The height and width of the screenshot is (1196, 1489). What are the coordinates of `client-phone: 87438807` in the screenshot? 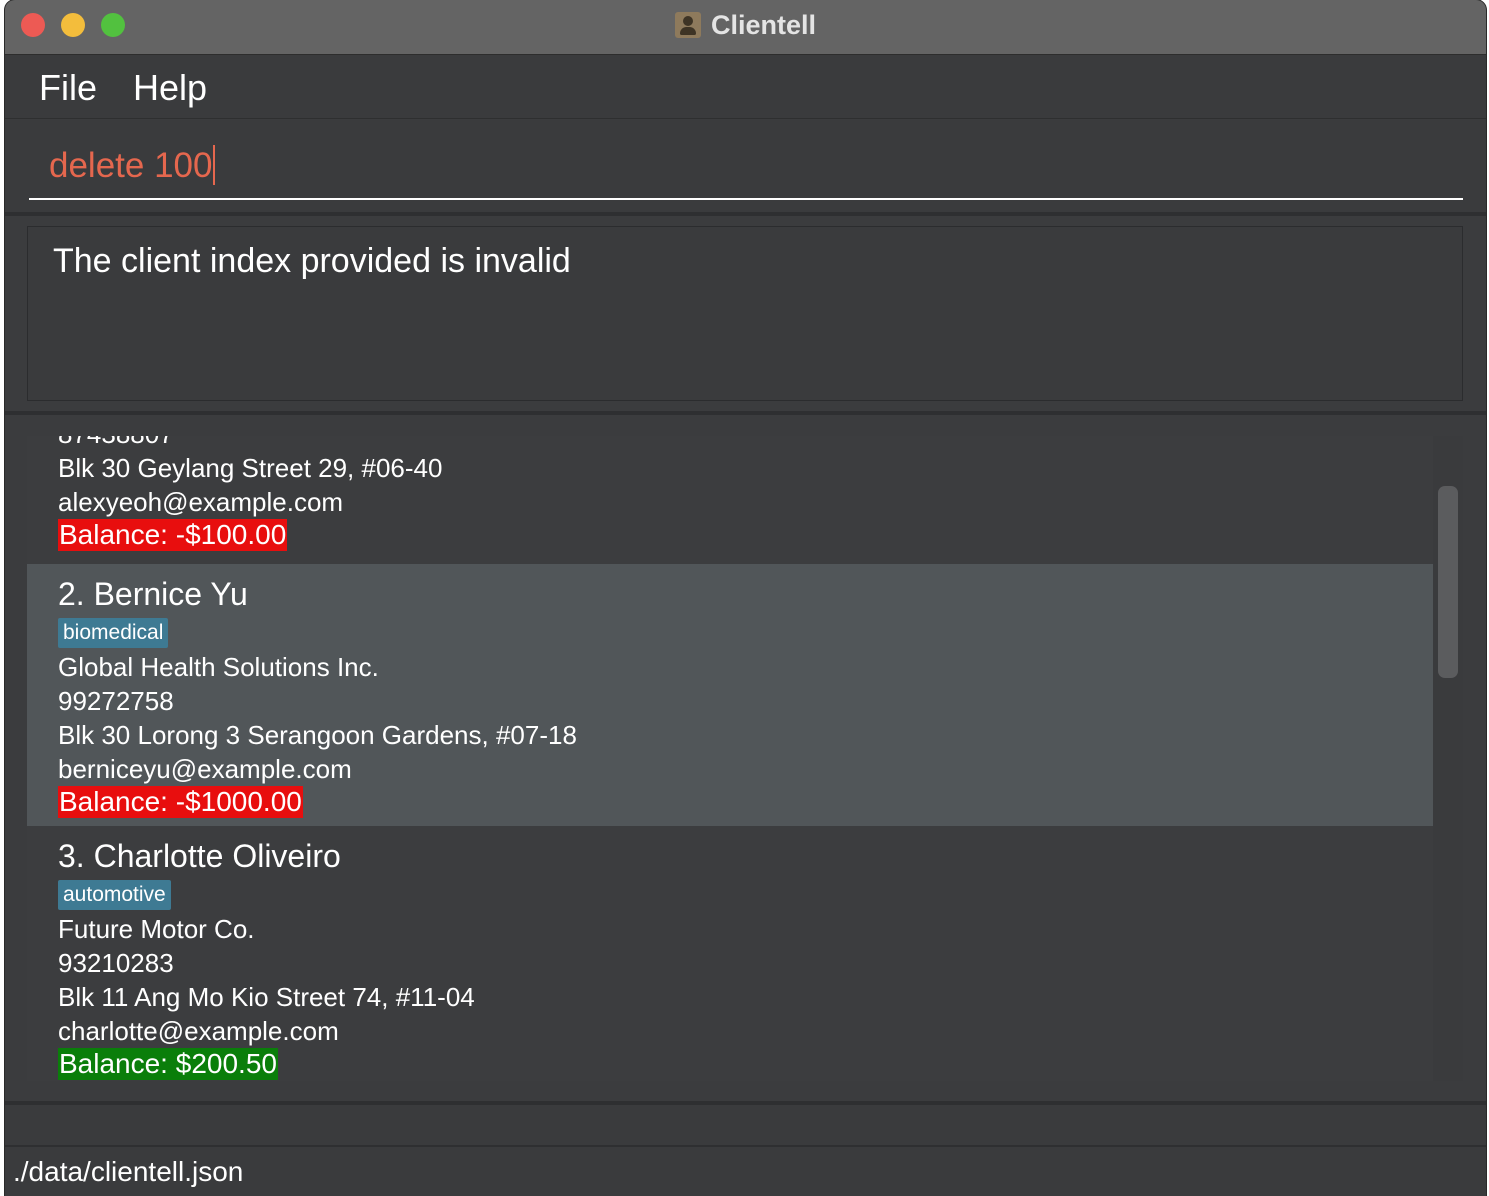 It's located at (745, 443).